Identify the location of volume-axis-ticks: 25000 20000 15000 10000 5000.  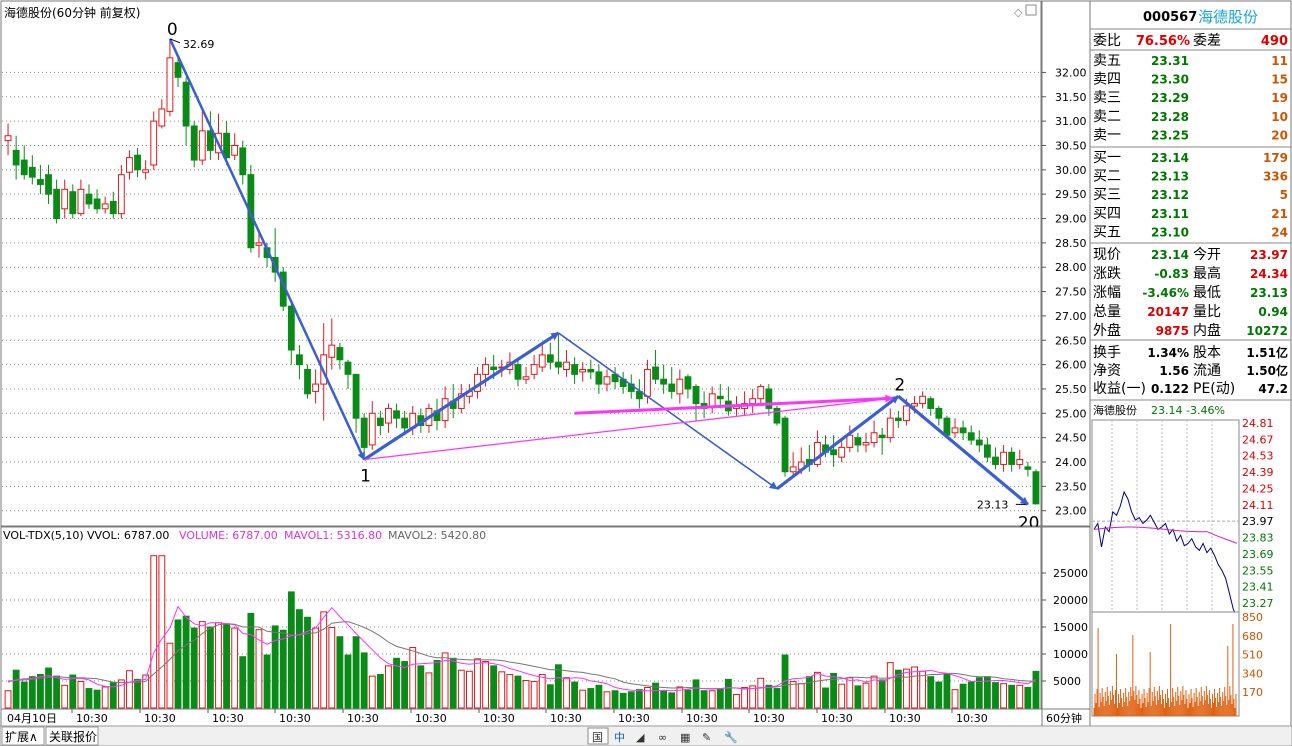
(1065, 618).